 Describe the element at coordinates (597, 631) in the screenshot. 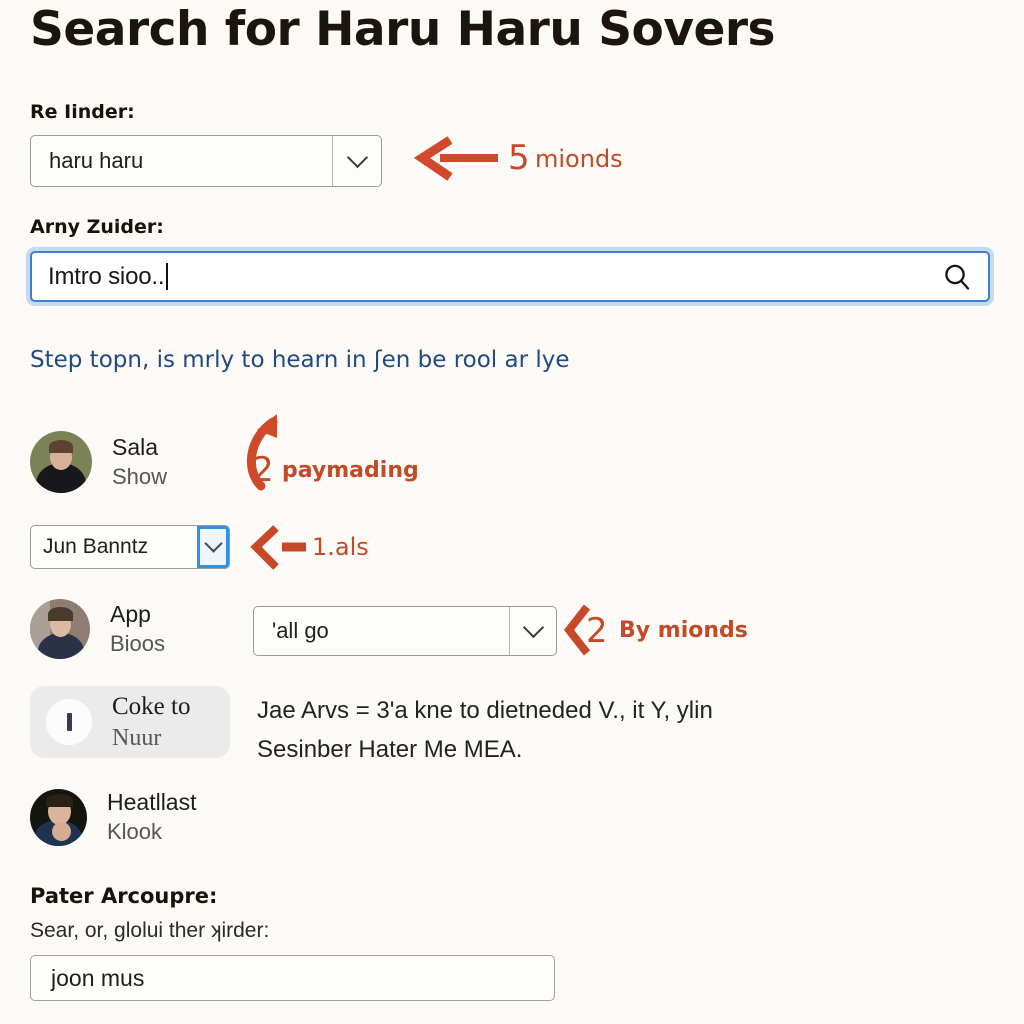

I see `annotation-4-number: 2` at that location.